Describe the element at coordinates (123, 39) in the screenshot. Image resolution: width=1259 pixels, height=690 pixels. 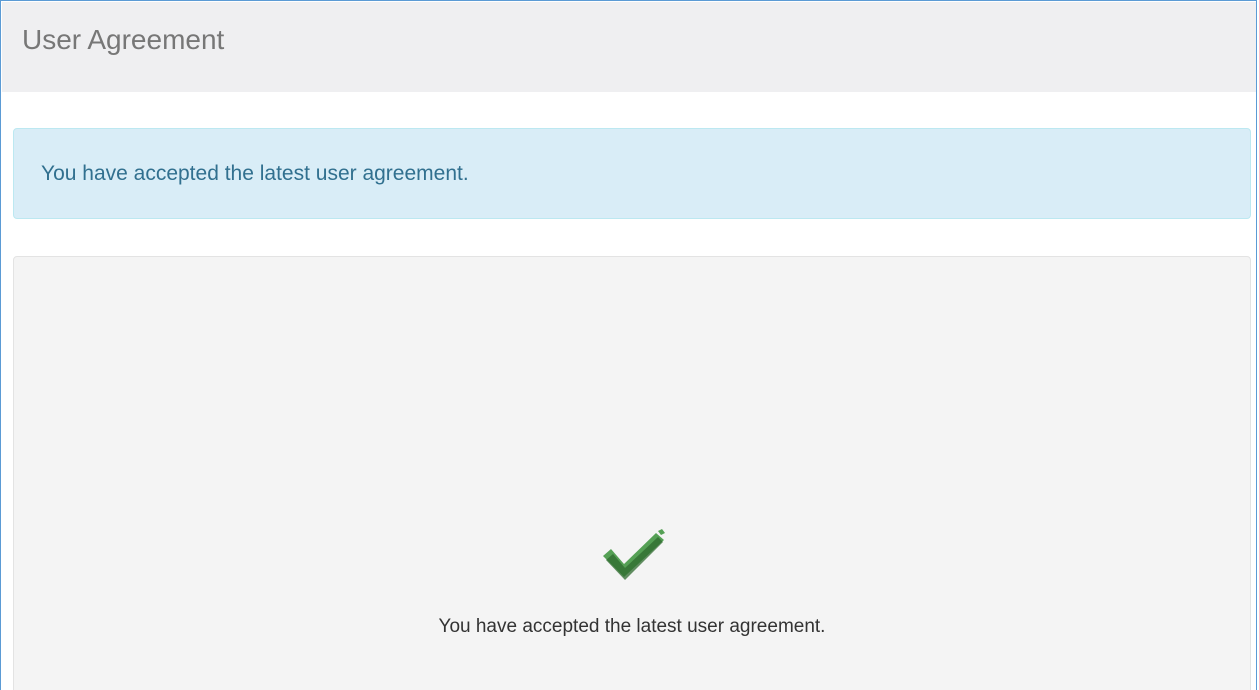
I see `page-title: User Agreement` at that location.